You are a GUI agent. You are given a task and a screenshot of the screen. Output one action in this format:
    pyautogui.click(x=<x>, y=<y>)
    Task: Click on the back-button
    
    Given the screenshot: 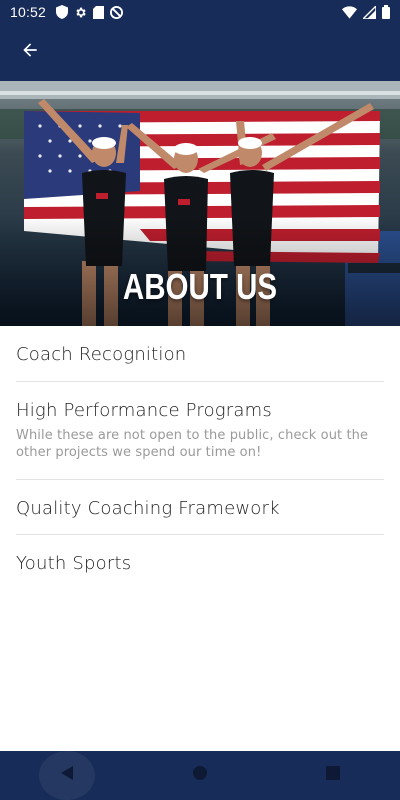 What is the action you would take?
    pyautogui.click(x=30, y=53)
    